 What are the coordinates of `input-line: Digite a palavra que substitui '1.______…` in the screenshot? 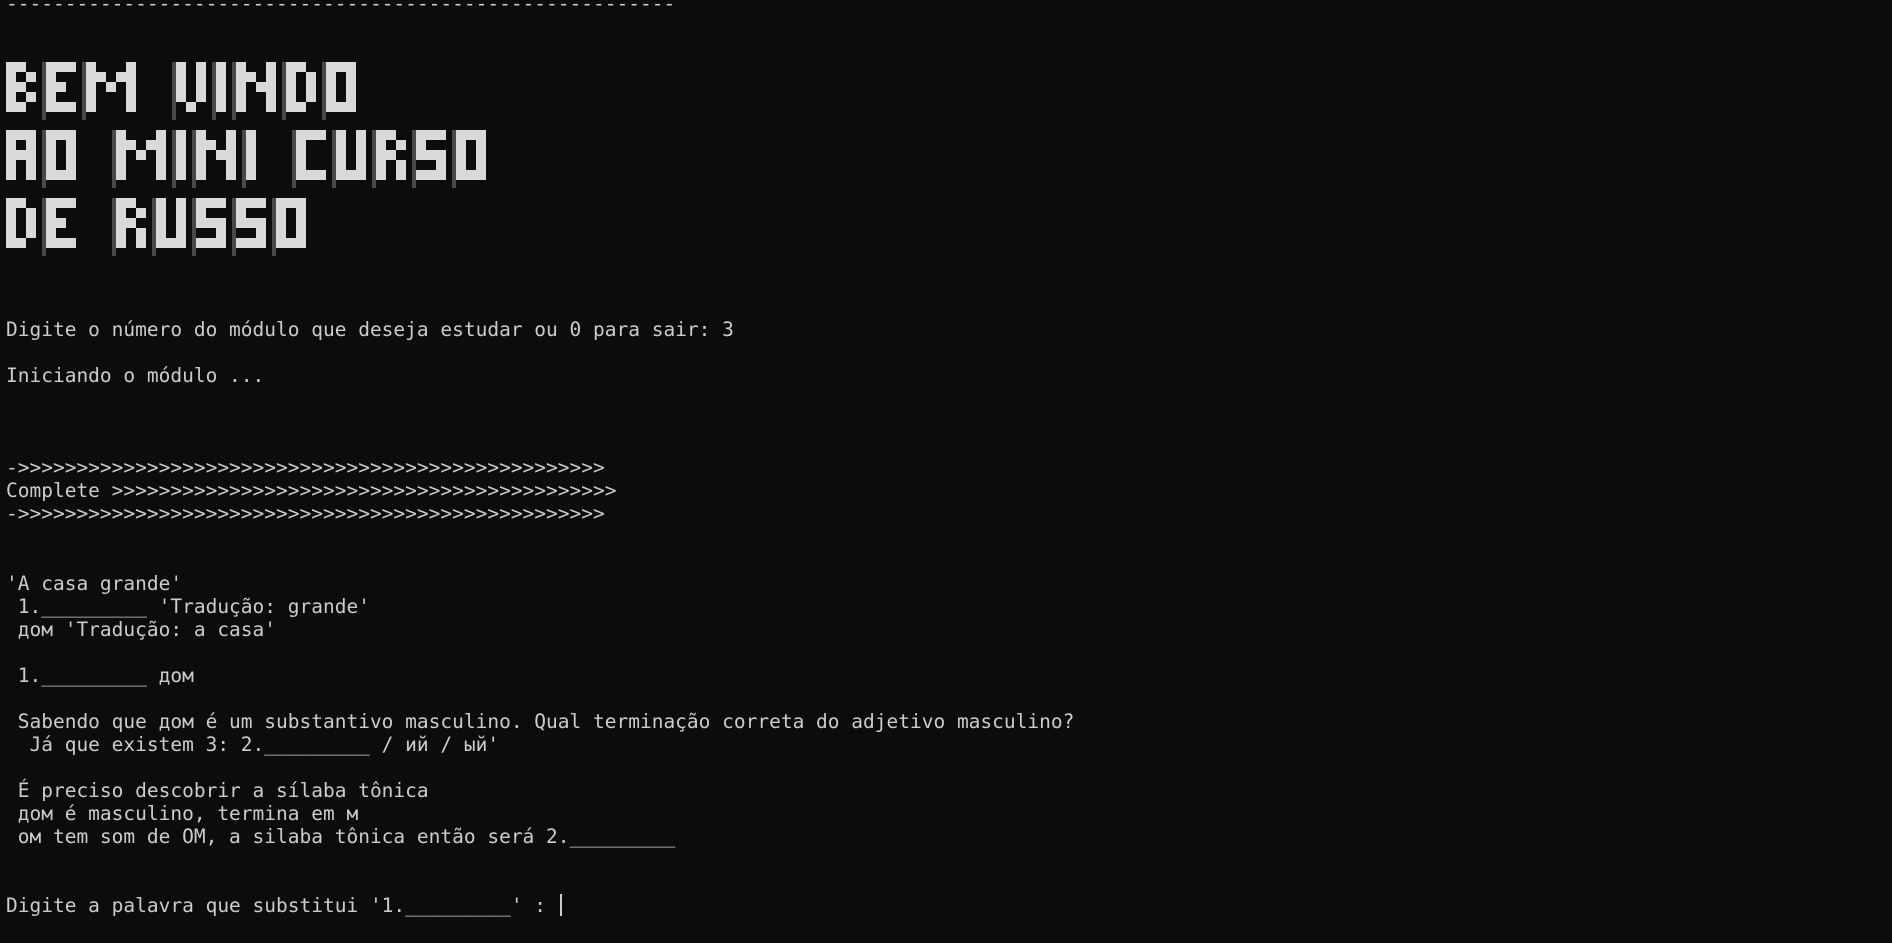 It's located at (284, 905).